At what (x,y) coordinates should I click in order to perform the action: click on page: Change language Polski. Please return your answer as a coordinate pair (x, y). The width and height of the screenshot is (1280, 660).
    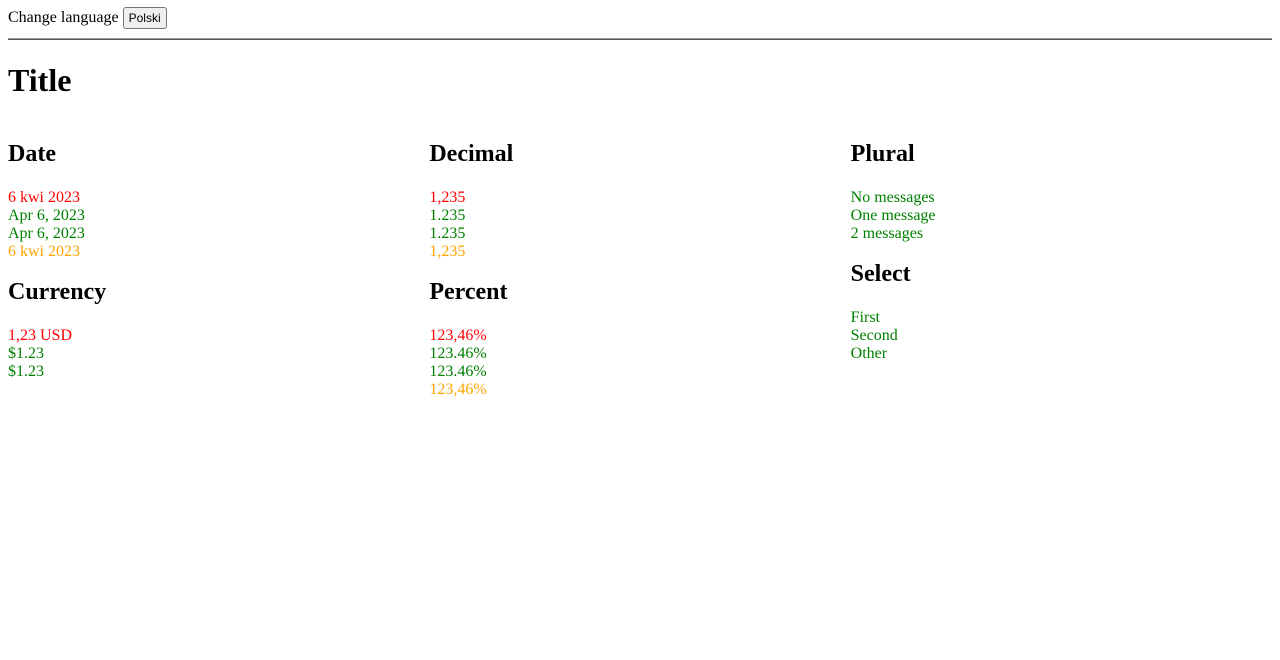
    Looking at the image, I should click on (640, 20).